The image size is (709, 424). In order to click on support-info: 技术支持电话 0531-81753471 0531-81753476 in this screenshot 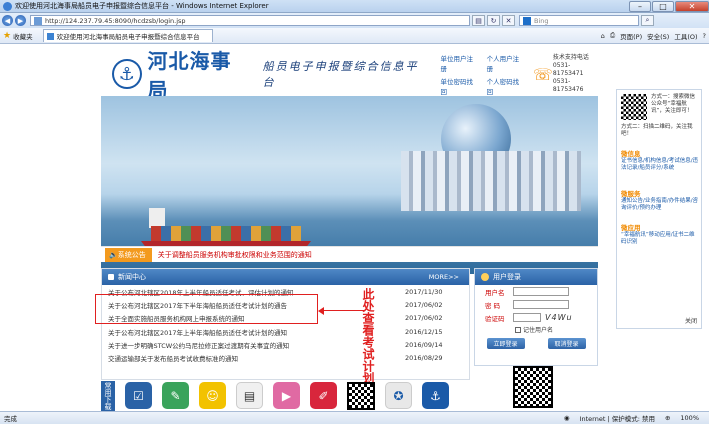, I will do `click(570, 73)`.